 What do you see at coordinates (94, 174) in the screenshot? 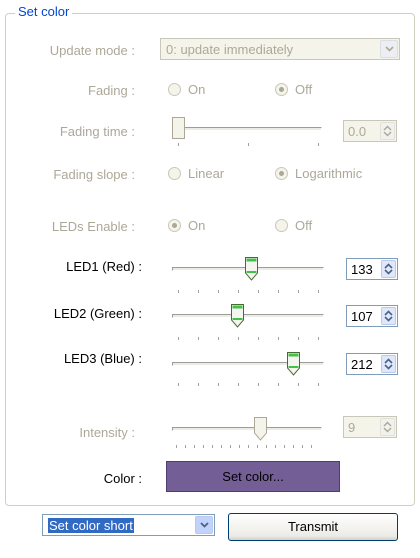
I see `fading-slope-label: Fading slope :` at bounding box center [94, 174].